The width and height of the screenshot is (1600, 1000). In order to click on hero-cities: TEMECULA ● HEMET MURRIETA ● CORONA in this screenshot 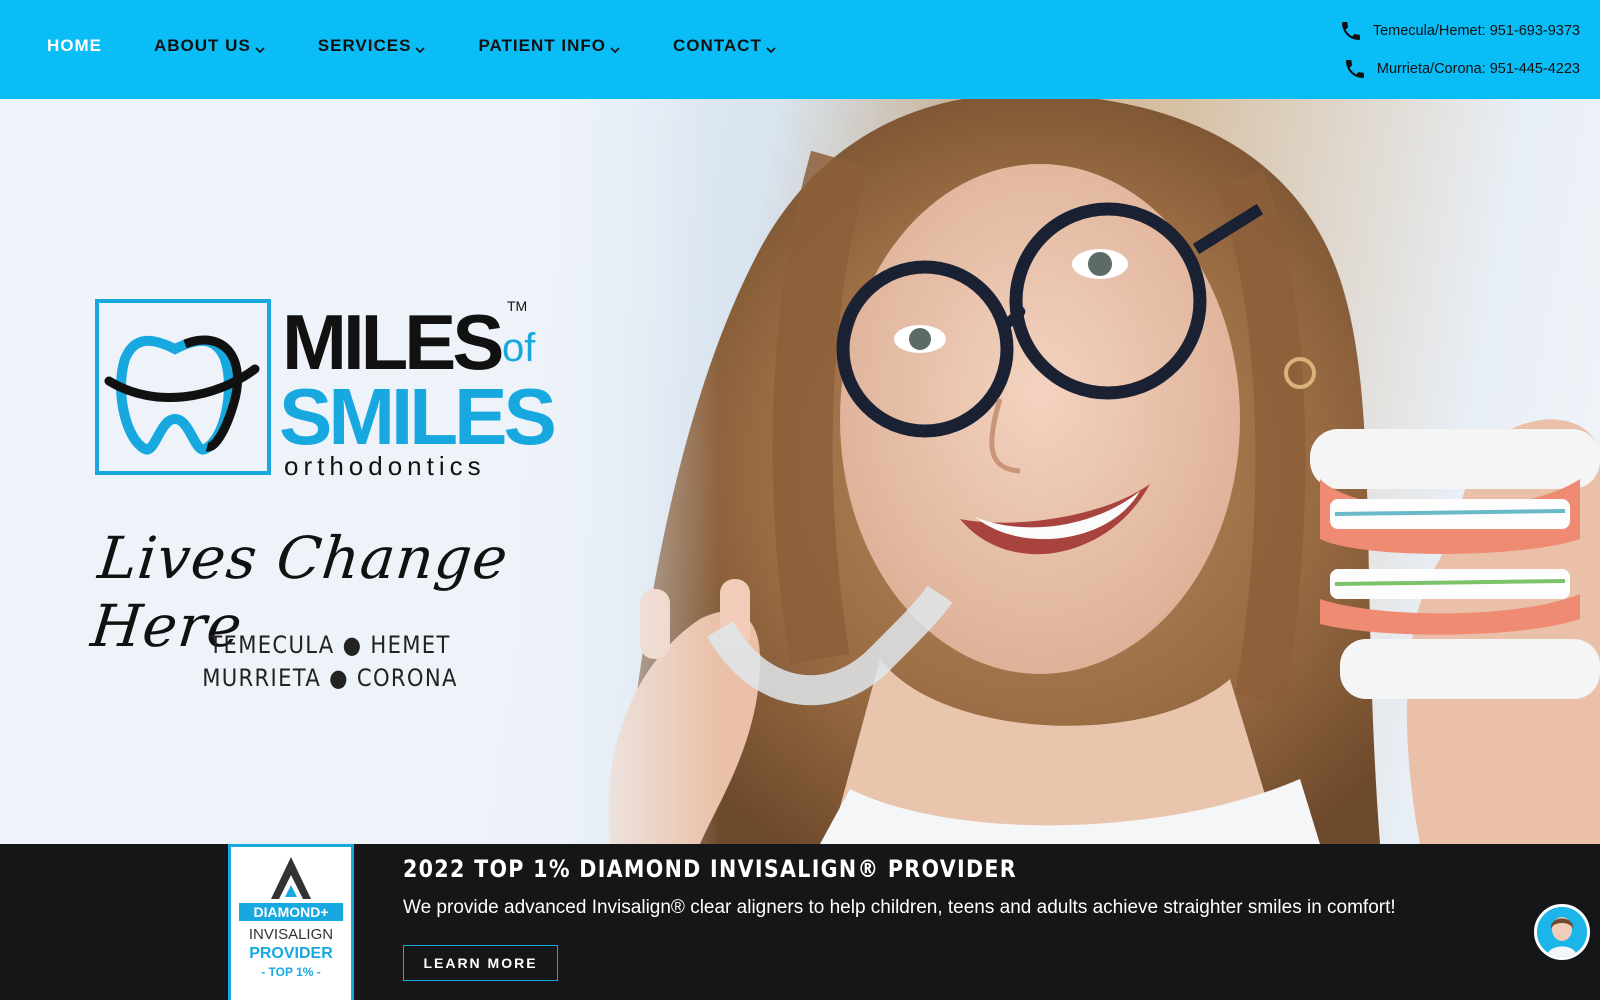, I will do `click(330, 662)`.